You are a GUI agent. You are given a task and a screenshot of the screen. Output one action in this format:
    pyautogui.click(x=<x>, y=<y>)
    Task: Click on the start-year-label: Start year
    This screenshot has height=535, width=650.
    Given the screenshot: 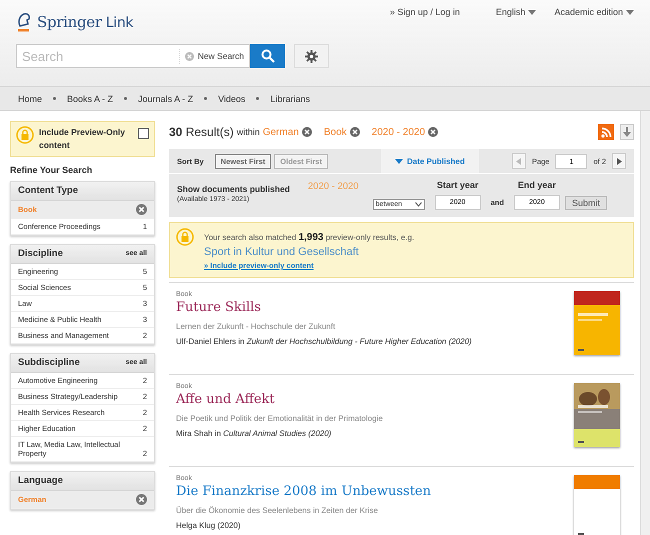 What is the action you would take?
    pyautogui.click(x=457, y=185)
    